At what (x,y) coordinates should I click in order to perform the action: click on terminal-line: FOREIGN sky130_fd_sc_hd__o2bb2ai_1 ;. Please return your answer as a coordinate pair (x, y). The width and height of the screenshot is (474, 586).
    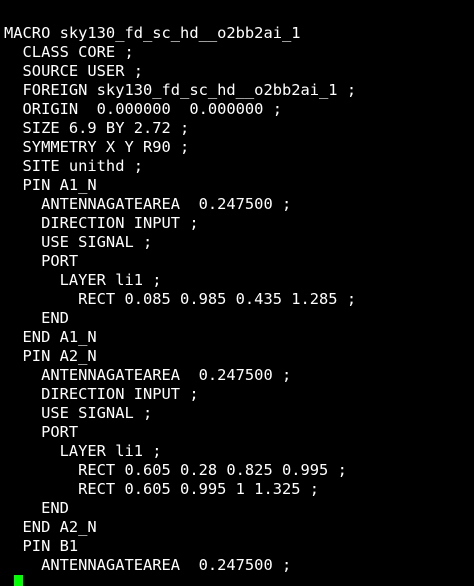
    Looking at the image, I should click on (180, 90).